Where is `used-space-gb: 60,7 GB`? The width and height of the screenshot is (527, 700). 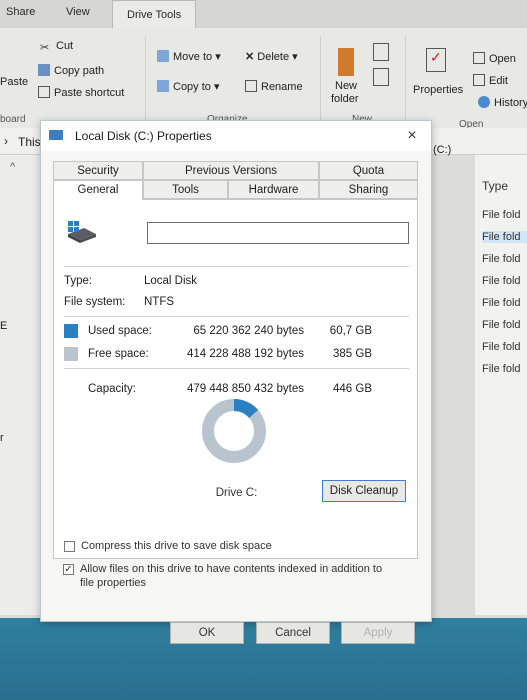
used-space-gb: 60,7 GB is located at coordinates (350, 331).